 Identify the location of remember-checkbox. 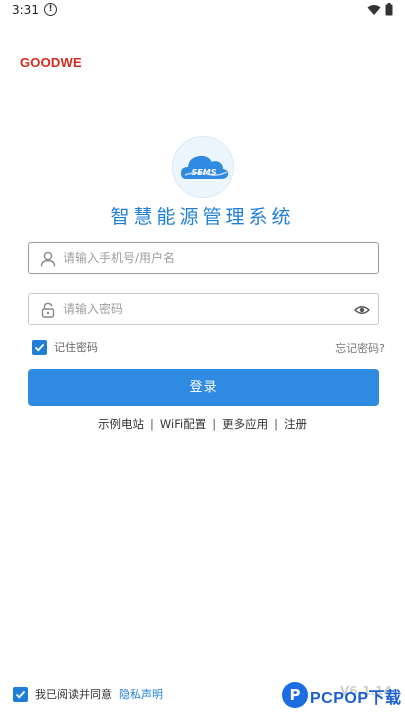
(39, 347).